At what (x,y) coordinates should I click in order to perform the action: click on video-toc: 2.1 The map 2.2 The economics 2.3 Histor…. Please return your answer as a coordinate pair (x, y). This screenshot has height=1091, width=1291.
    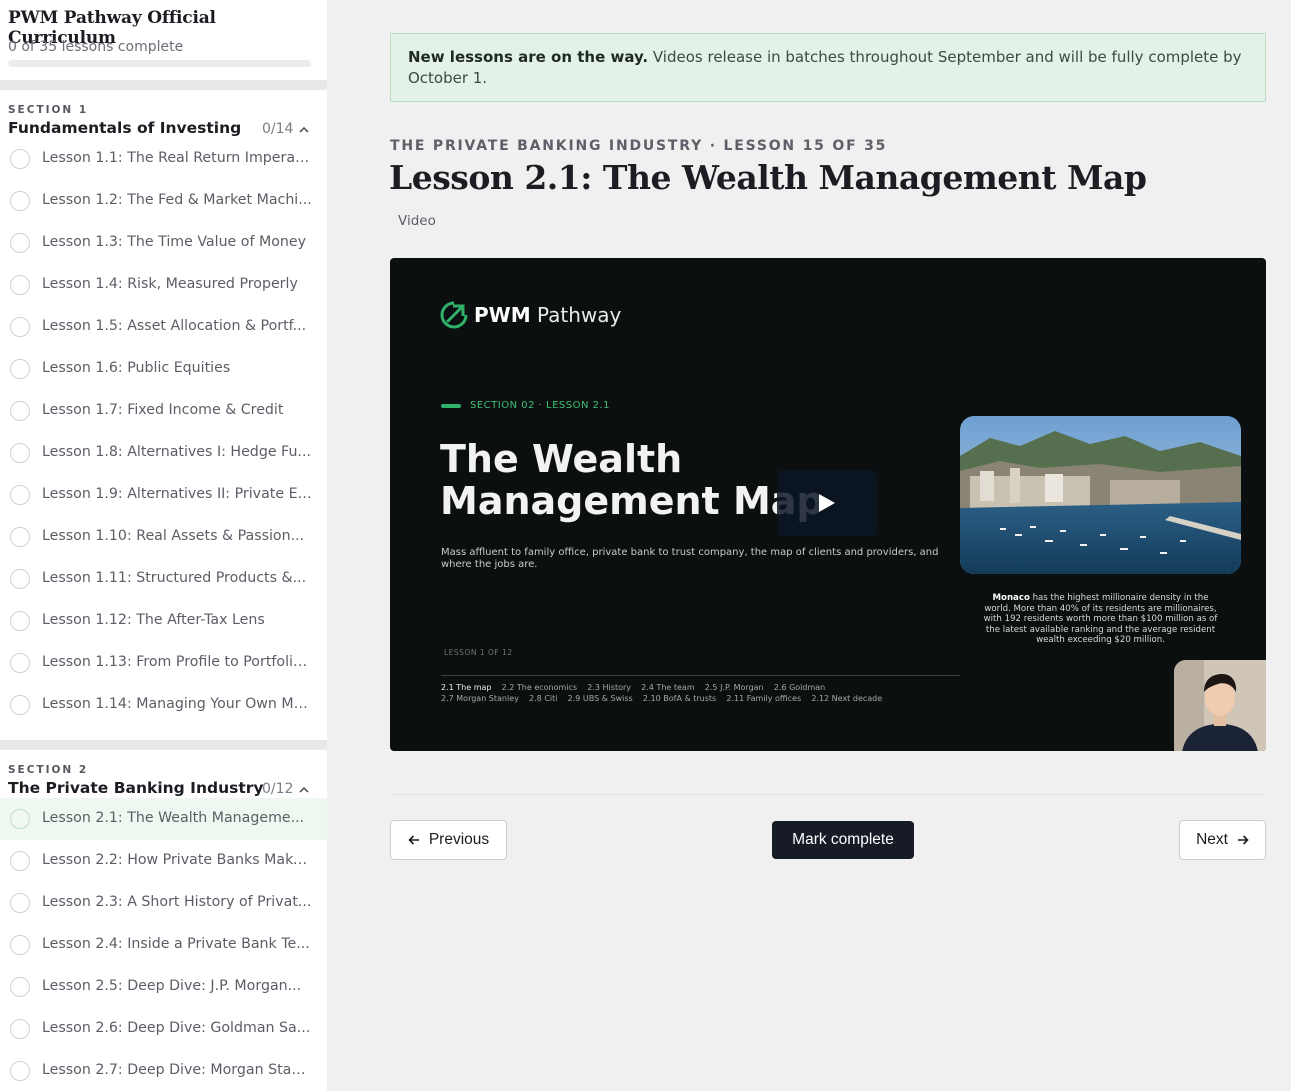
    Looking at the image, I should click on (721, 693).